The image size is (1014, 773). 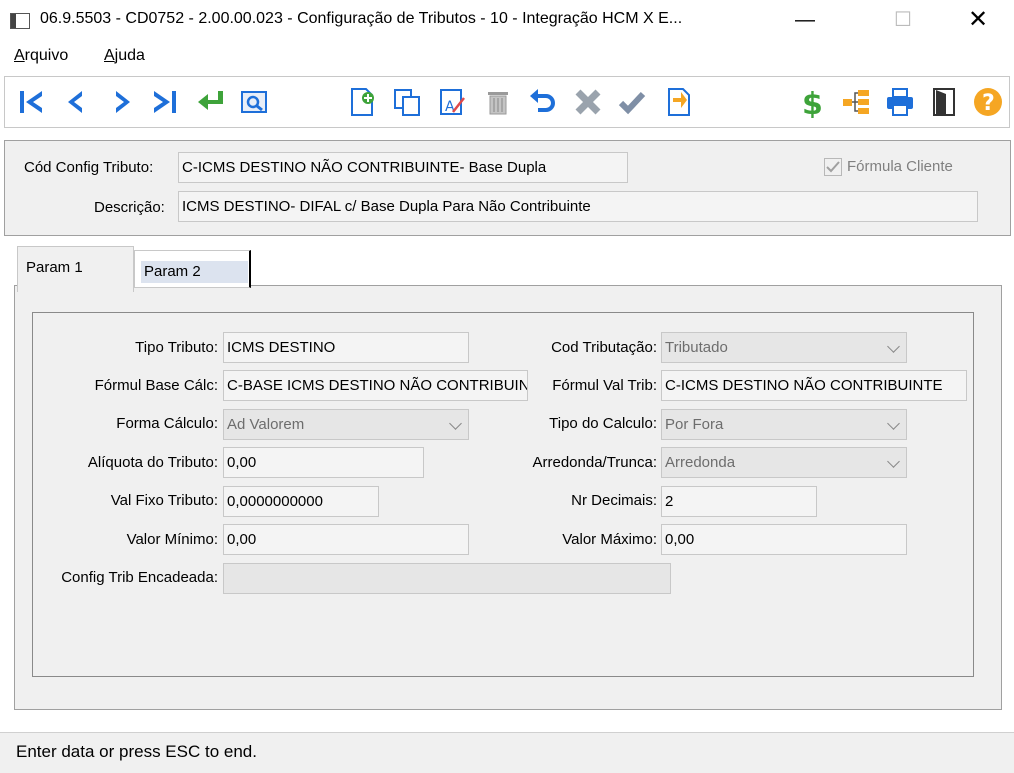 What do you see at coordinates (32, 102) in the screenshot?
I see `first-icon` at bounding box center [32, 102].